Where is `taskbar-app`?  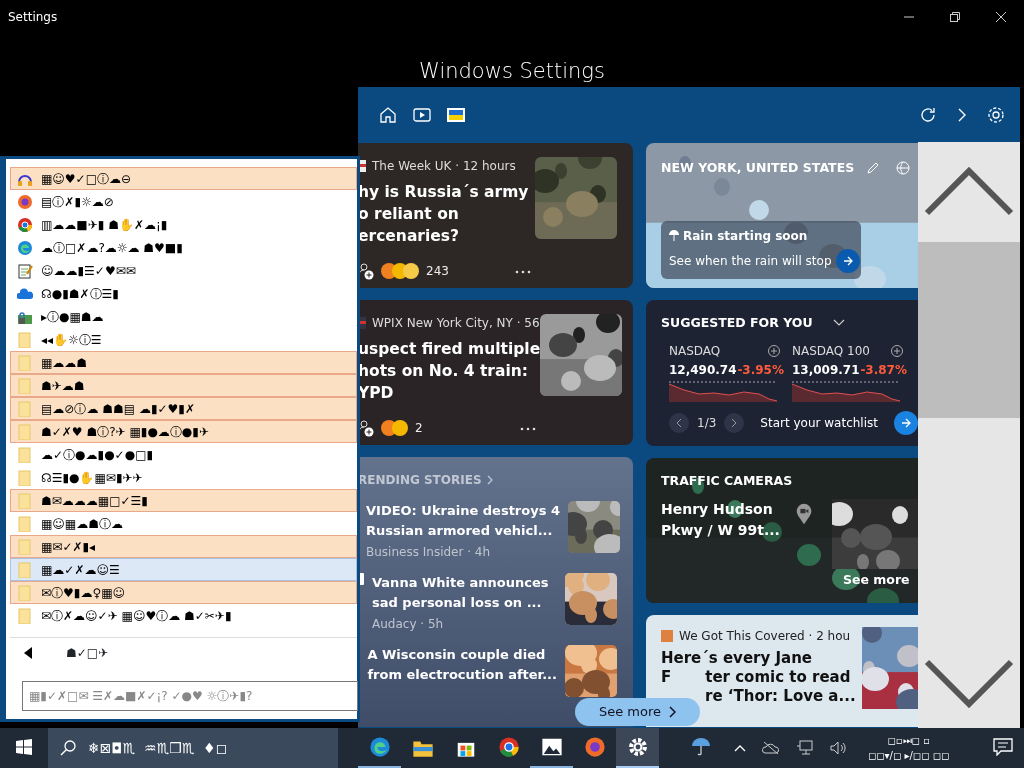
taskbar-app is located at coordinates (637, 748).